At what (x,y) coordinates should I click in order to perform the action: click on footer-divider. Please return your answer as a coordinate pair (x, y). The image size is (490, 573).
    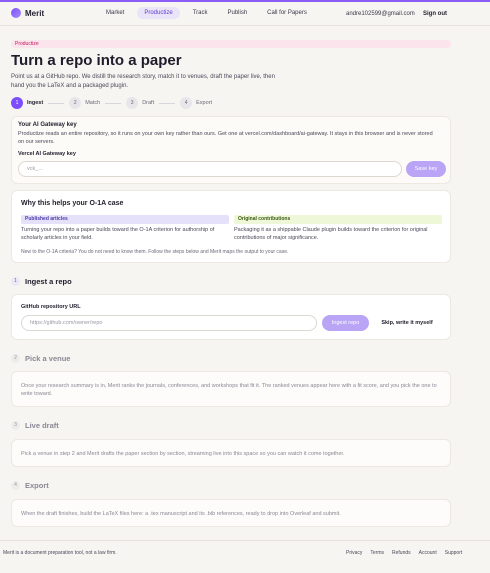
    Looking at the image, I should click on (245, 540).